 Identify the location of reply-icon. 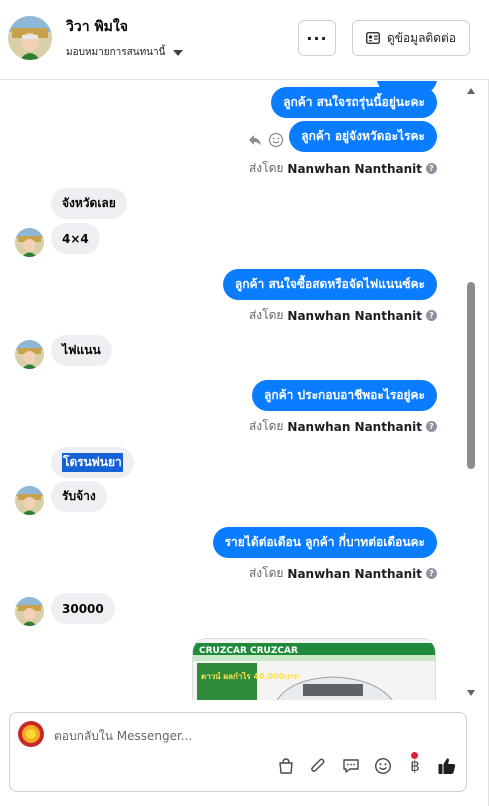
(255, 140).